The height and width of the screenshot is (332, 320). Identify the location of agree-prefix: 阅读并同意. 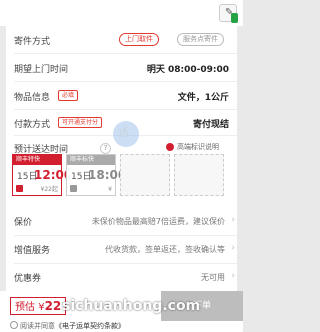
(37, 326).